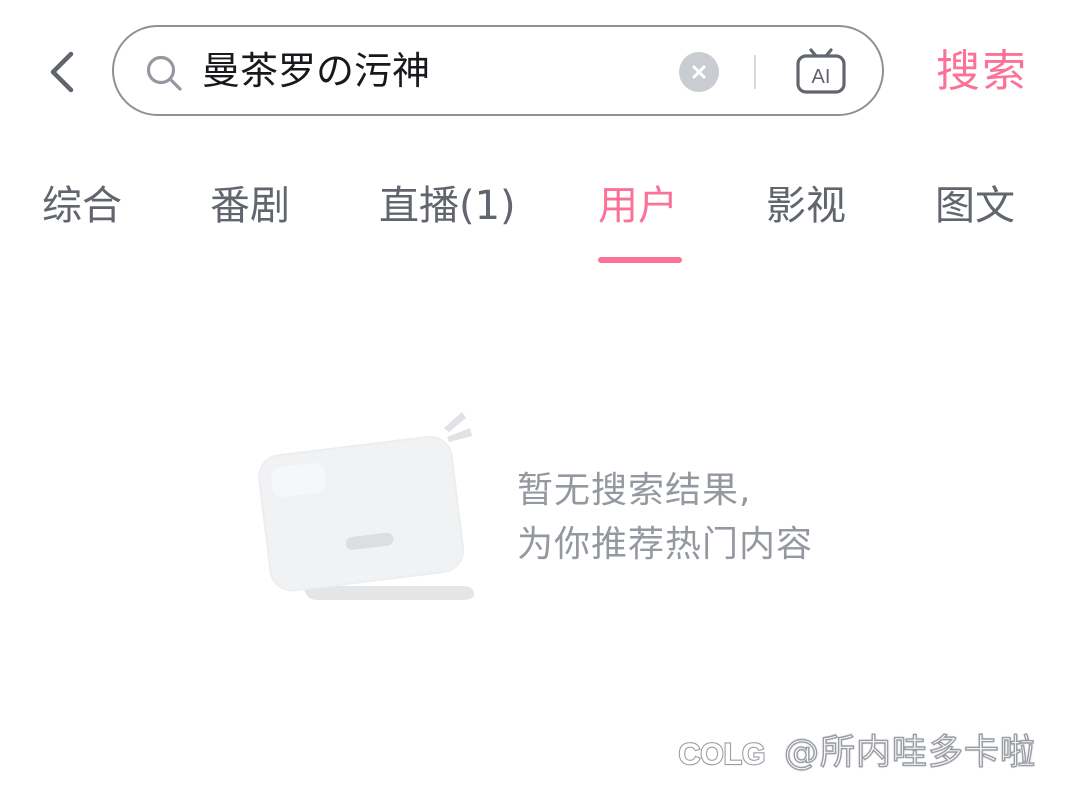 Image resolution: width=1079 pixels, height=795 pixels. I want to click on active-tab-indicator, so click(640, 260).